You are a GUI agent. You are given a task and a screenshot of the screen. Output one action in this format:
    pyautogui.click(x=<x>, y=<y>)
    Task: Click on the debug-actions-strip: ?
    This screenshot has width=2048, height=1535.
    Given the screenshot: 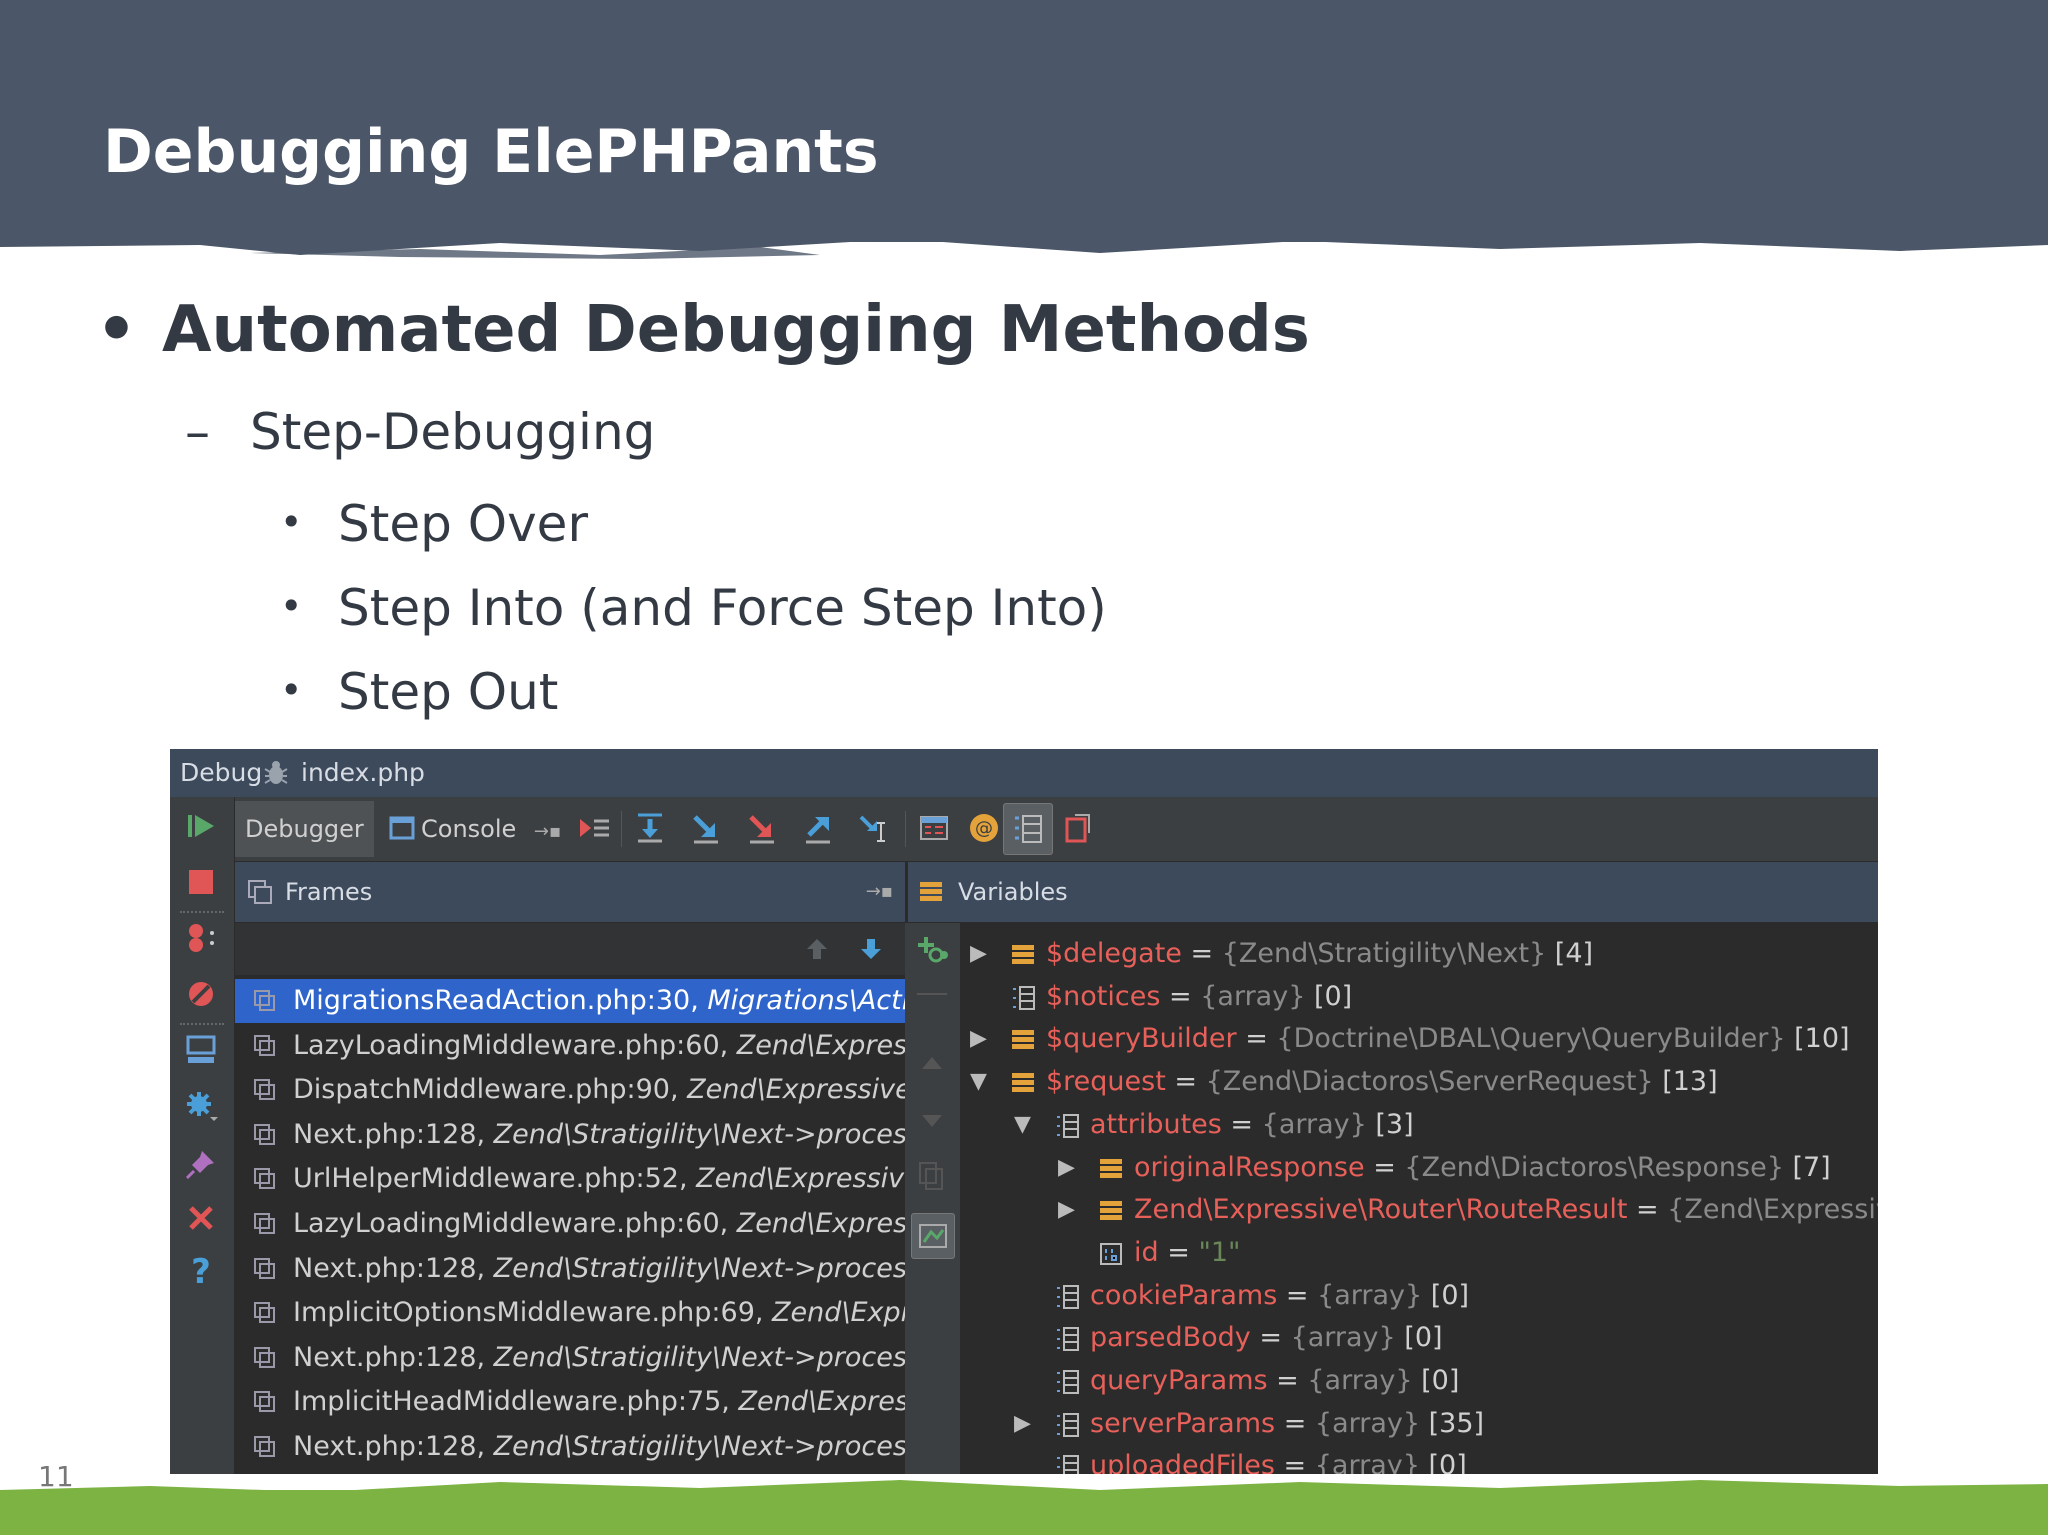 What is the action you would take?
    pyautogui.click(x=202, y=1135)
    